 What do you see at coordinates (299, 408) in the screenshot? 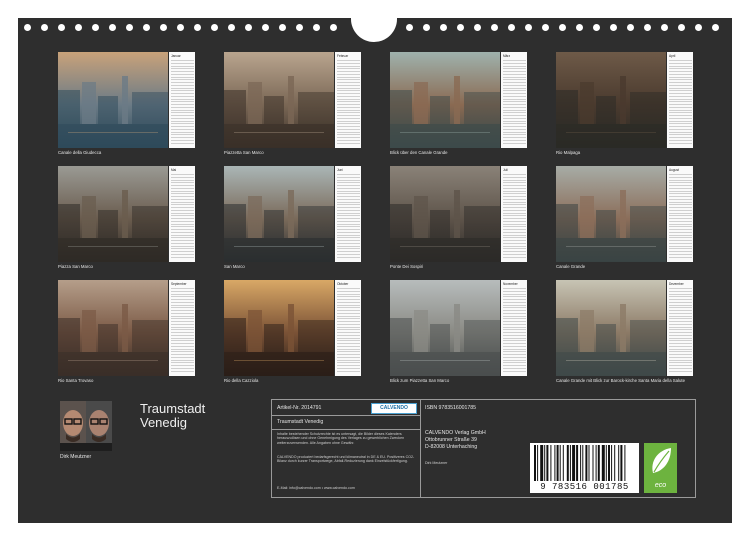
I see `article-number: Artikel-Nr. 2014791` at bounding box center [299, 408].